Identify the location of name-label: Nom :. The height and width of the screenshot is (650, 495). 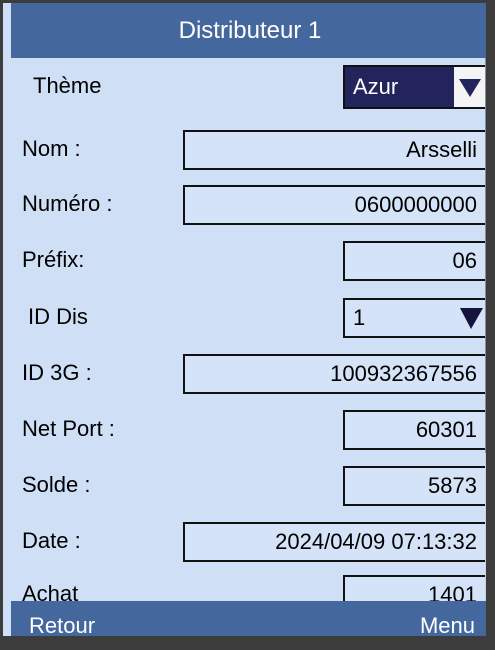
(51, 148).